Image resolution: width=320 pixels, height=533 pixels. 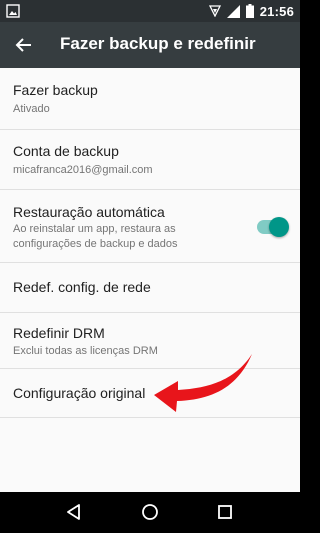 What do you see at coordinates (31, 109) in the screenshot?
I see `list-item-subtitle: Ativado` at bounding box center [31, 109].